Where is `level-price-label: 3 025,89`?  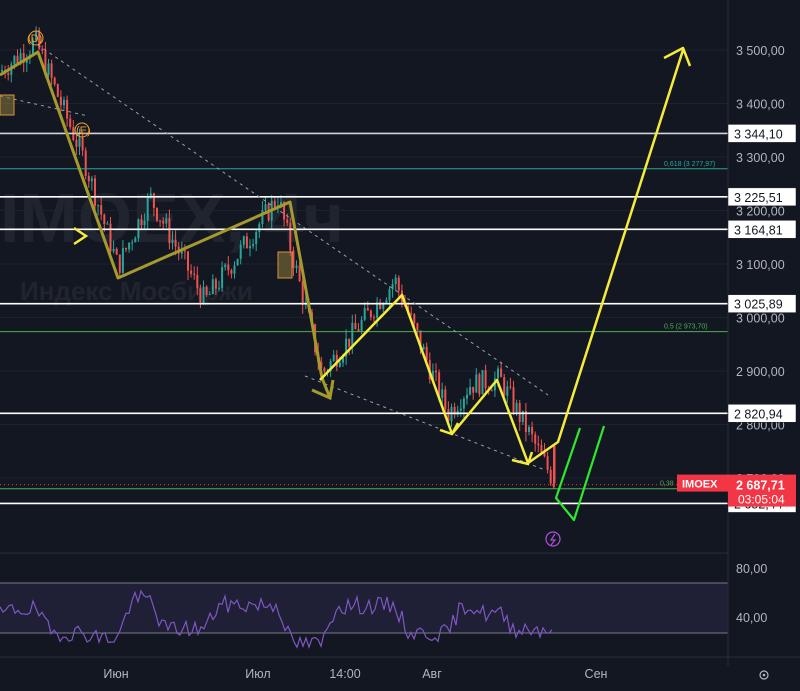
level-price-label: 3 025,89 is located at coordinates (758, 305).